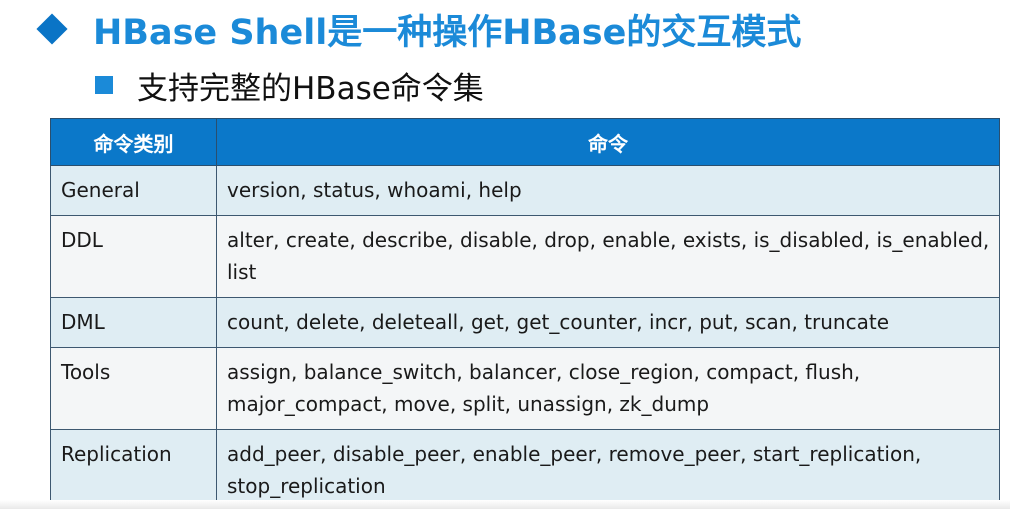 This screenshot has width=1010, height=509. I want to click on category-cell: Replication, so click(133, 469).